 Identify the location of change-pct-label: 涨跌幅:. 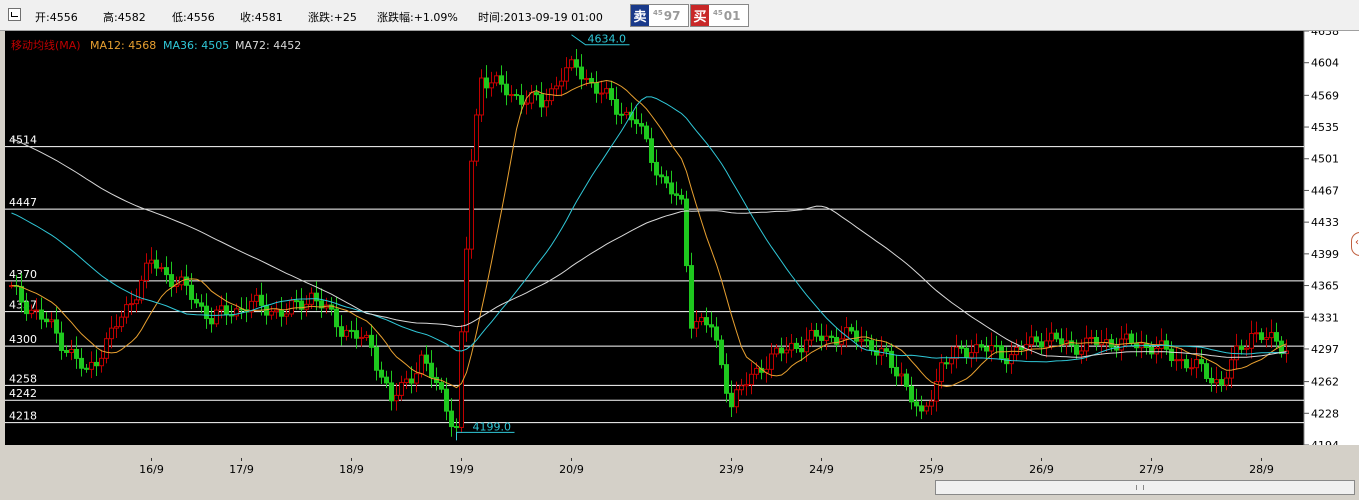
(395, 17).